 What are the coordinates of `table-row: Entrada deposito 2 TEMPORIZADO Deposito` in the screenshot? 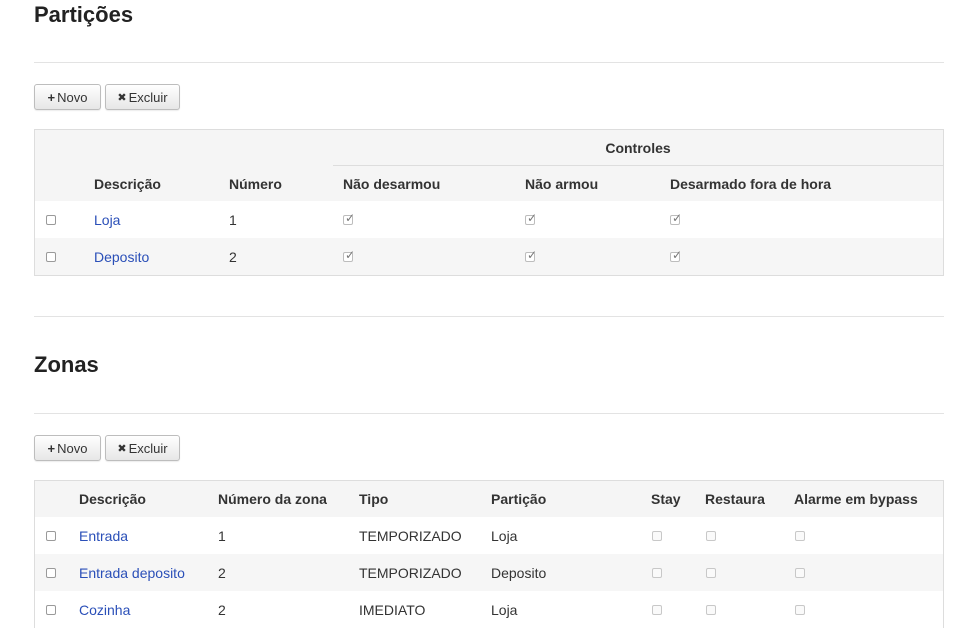 It's located at (489, 572).